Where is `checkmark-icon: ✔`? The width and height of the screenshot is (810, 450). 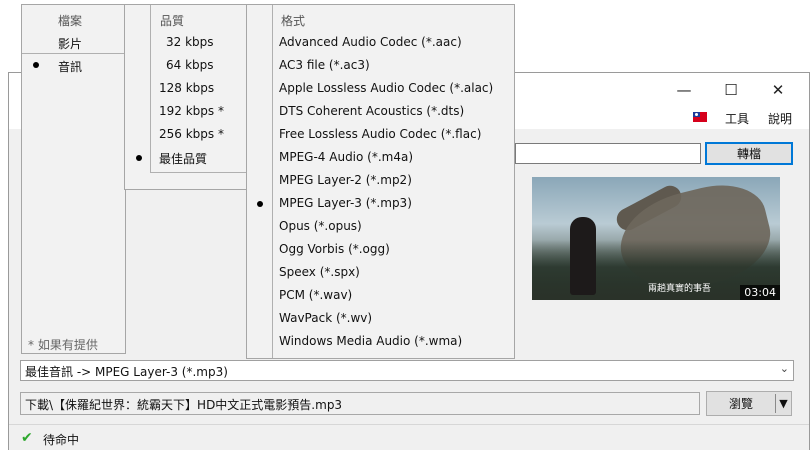 checkmark-icon: ✔ is located at coordinates (27, 438).